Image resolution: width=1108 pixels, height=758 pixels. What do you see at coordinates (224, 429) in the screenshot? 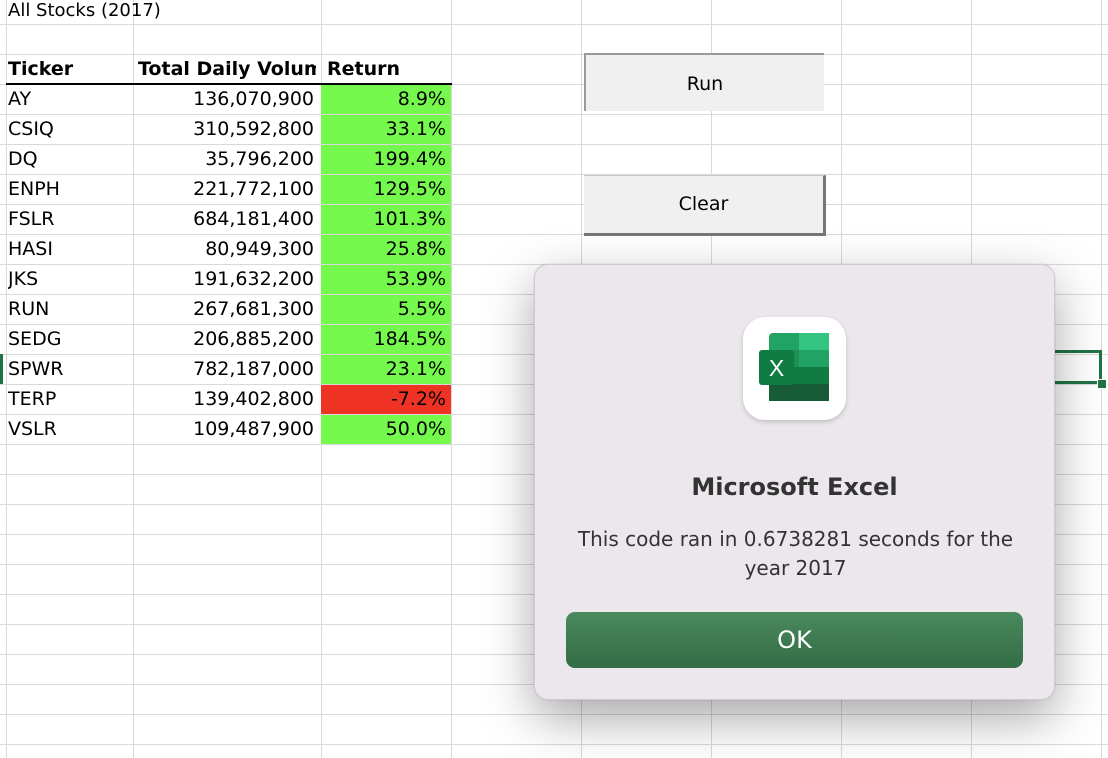
I see `volume-cell: 109,487,900` at bounding box center [224, 429].